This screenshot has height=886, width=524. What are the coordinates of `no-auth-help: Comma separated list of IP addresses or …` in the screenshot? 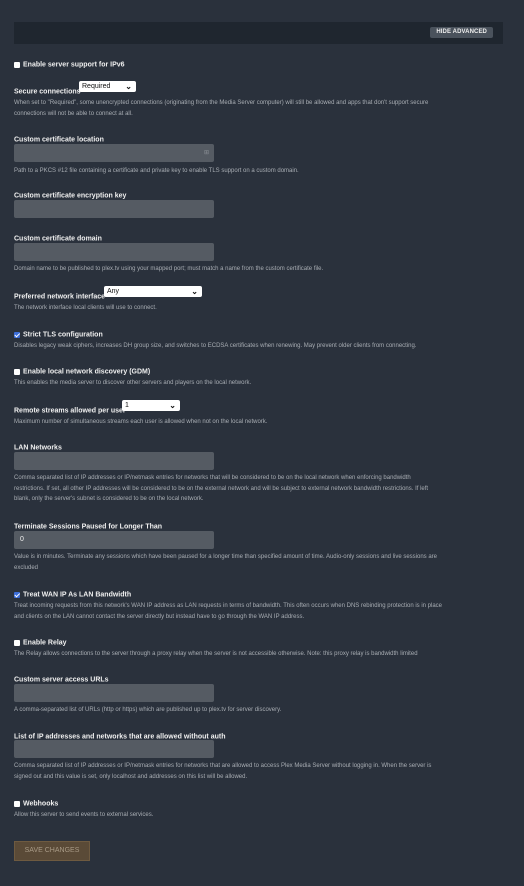 It's located at (223, 771).